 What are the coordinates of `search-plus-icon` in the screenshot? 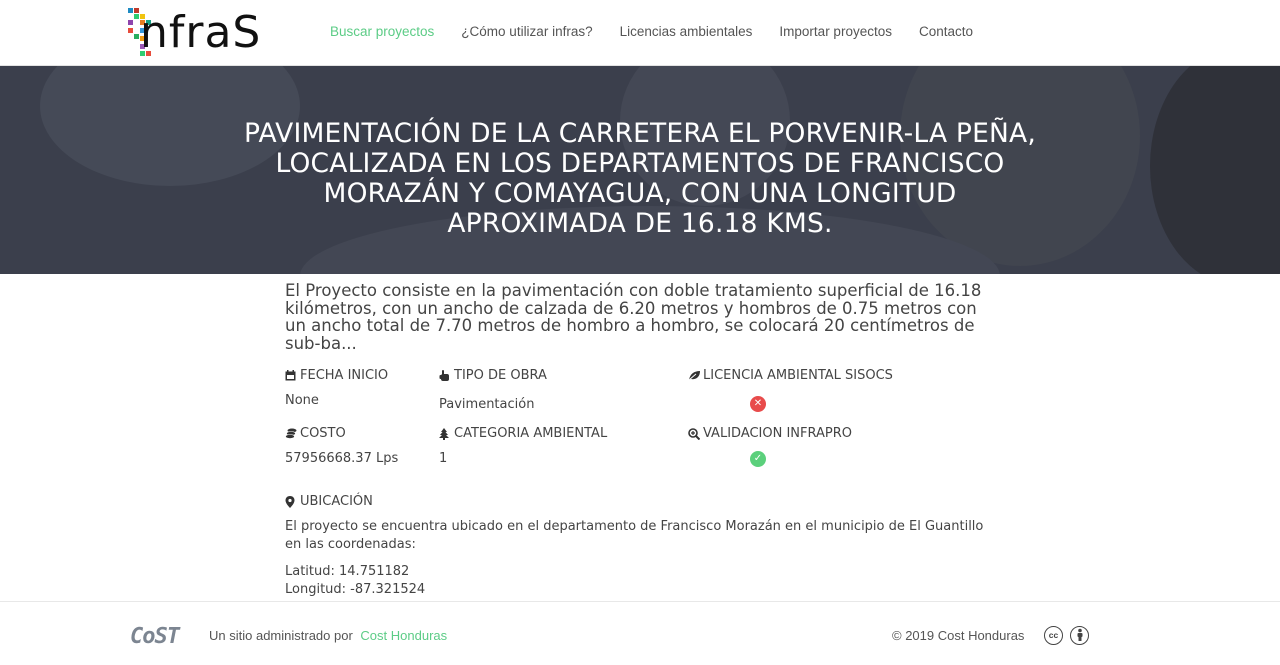 It's located at (694, 434).